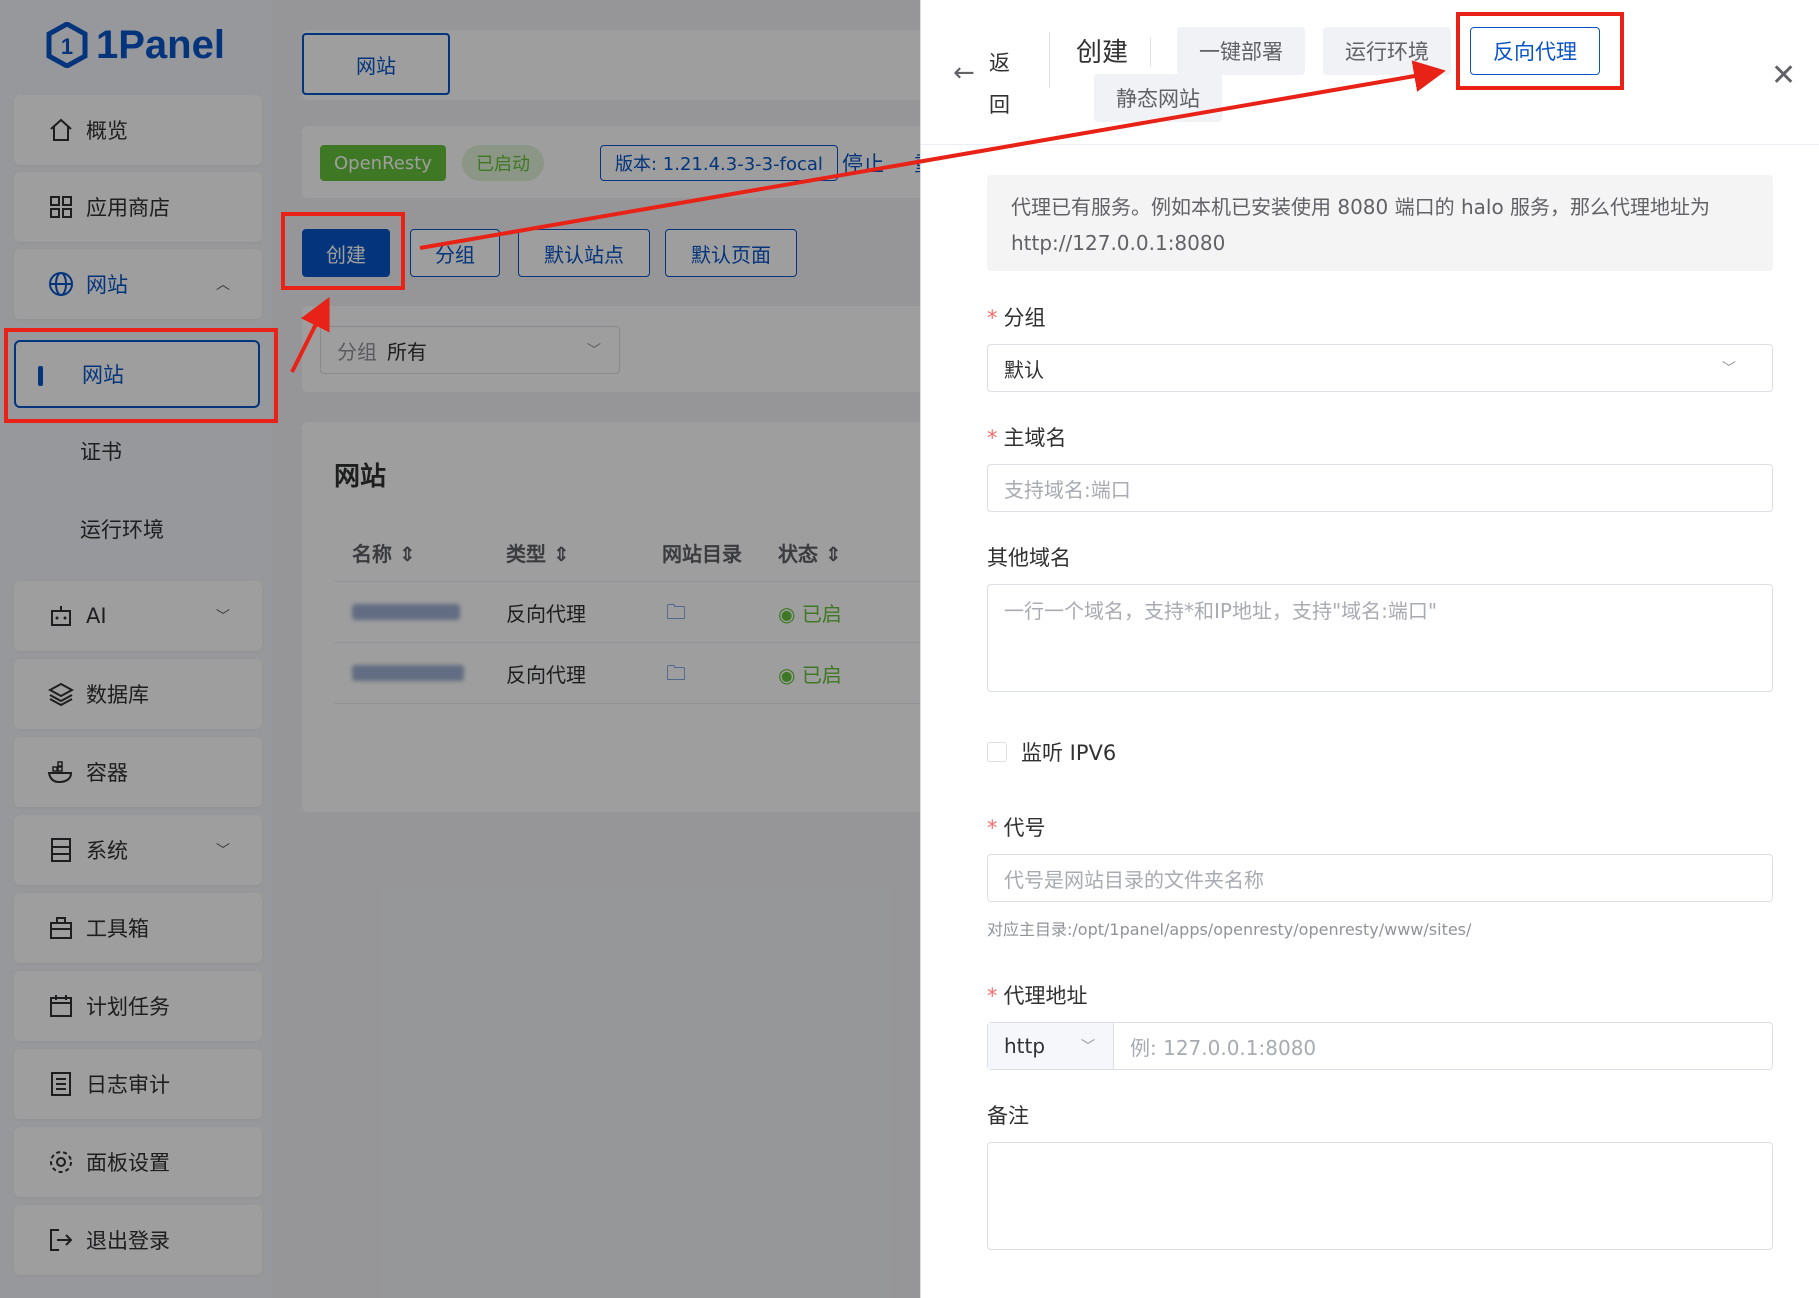  Describe the element at coordinates (932, 155) in the screenshot. I see `annotation-arrow-to-reverse-proxy` at that location.